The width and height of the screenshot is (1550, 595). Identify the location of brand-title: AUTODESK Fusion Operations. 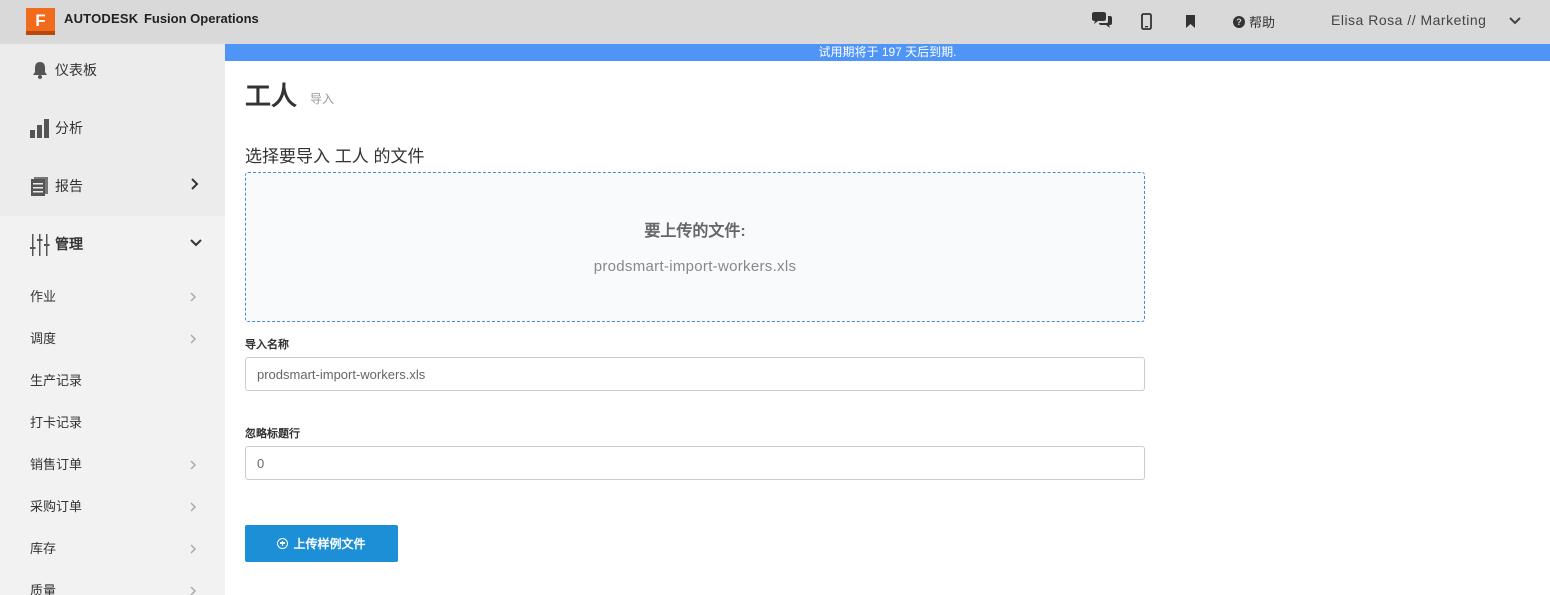
(161, 18).